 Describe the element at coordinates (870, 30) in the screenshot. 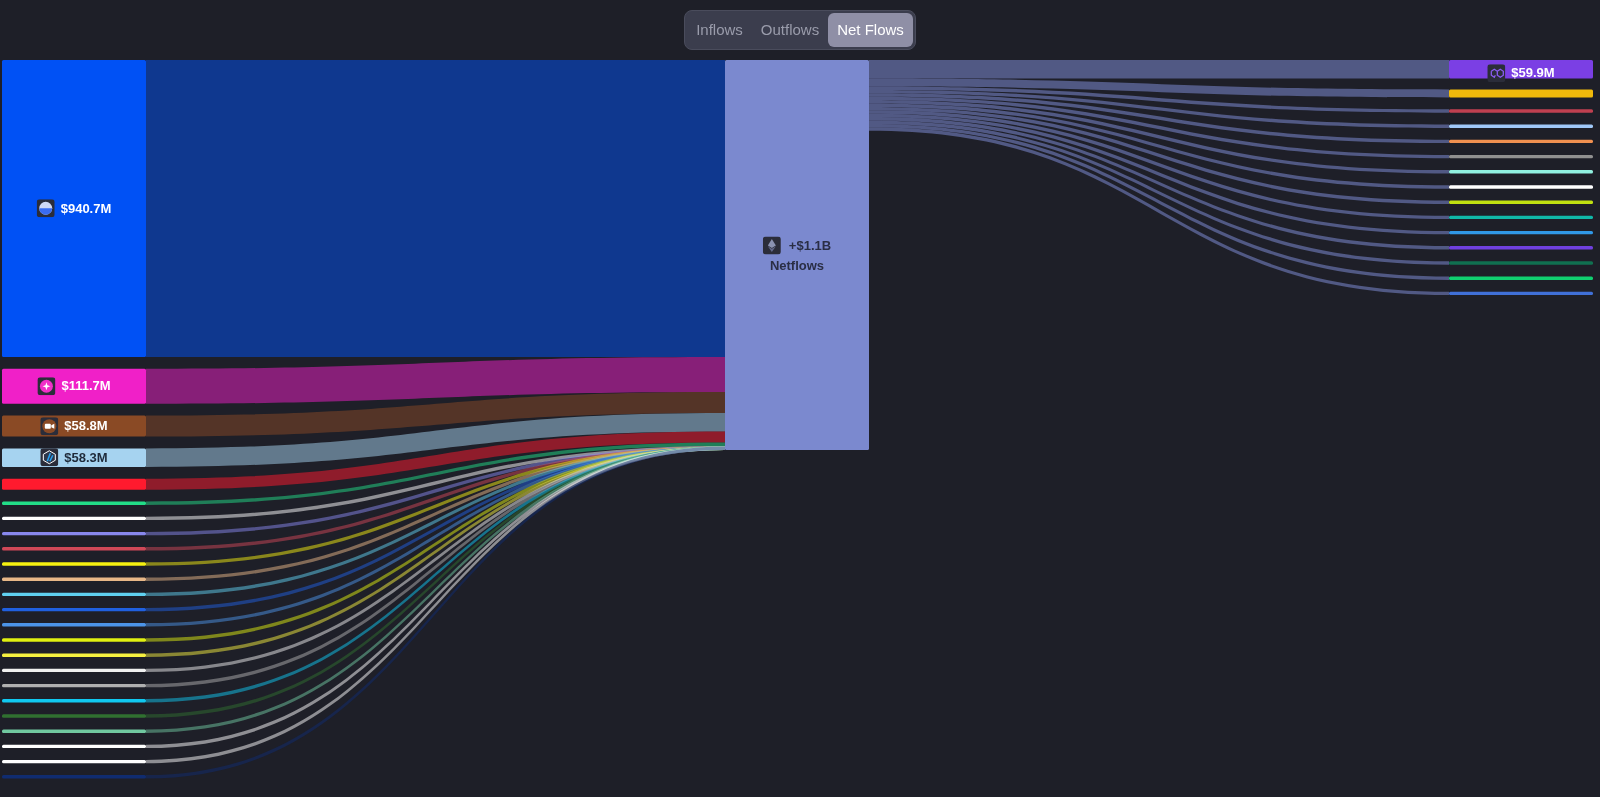

I see `view-tab: Net Flows` at that location.